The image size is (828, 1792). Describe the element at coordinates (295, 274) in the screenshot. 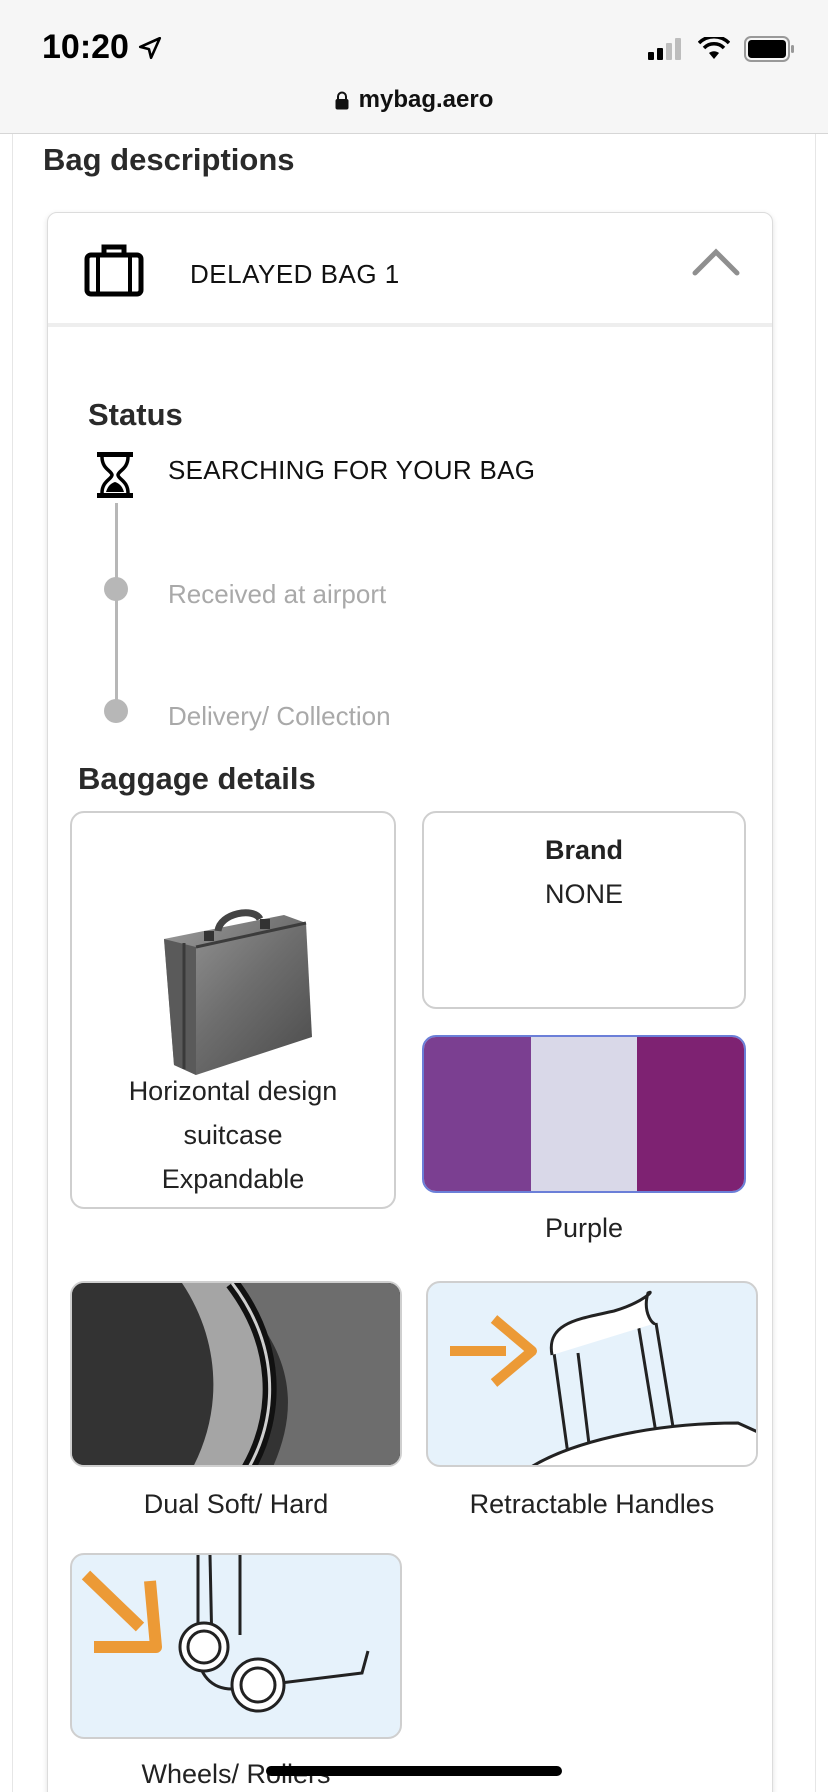

I see `bag-card-title: DELAYED BAG 1` at that location.